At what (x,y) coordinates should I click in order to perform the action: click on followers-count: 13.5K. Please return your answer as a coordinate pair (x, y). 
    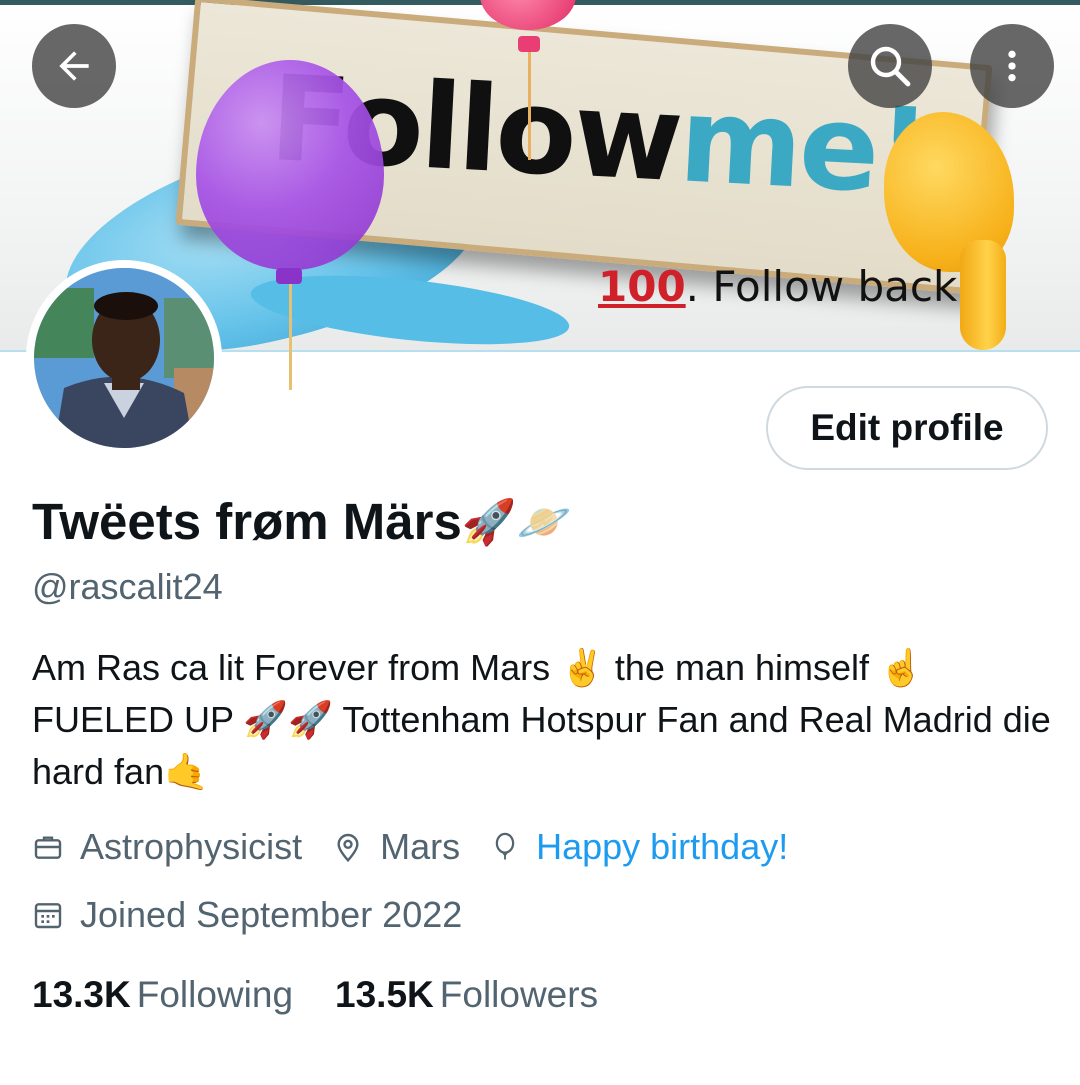
    Looking at the image, I should click on (384, 994).